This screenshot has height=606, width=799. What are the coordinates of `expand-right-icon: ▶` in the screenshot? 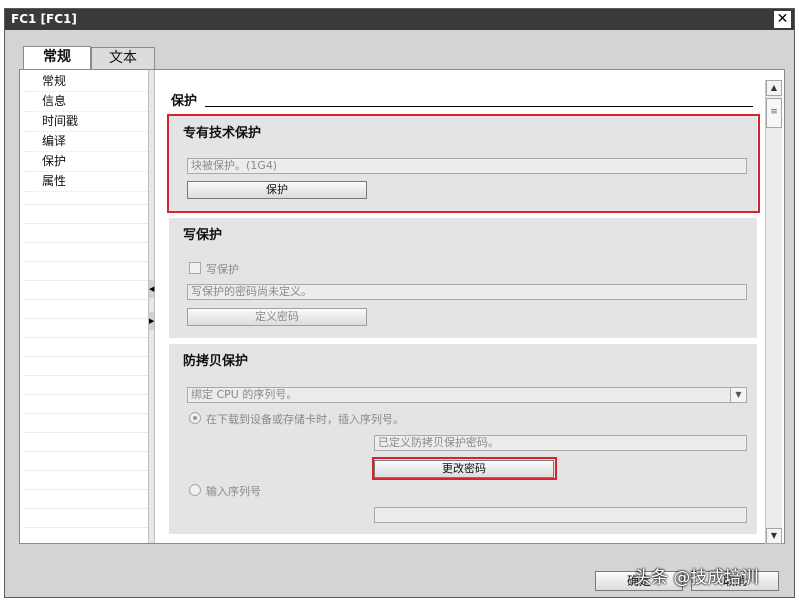 It's located at (151, 321).